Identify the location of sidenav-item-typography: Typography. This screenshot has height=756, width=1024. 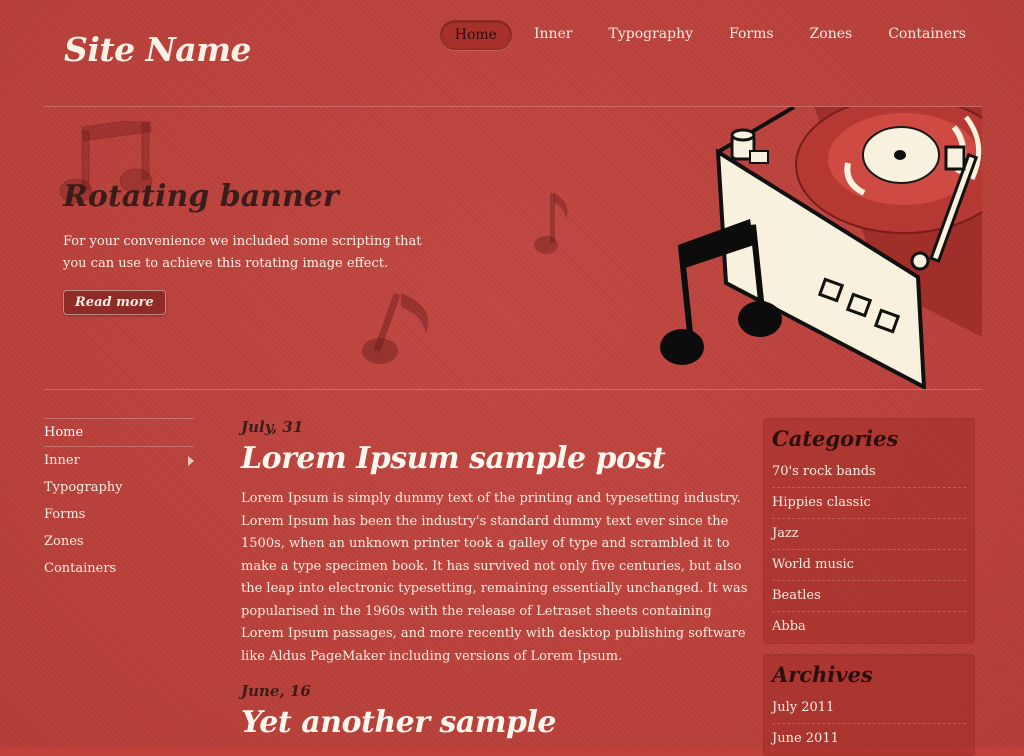
(119, 487).